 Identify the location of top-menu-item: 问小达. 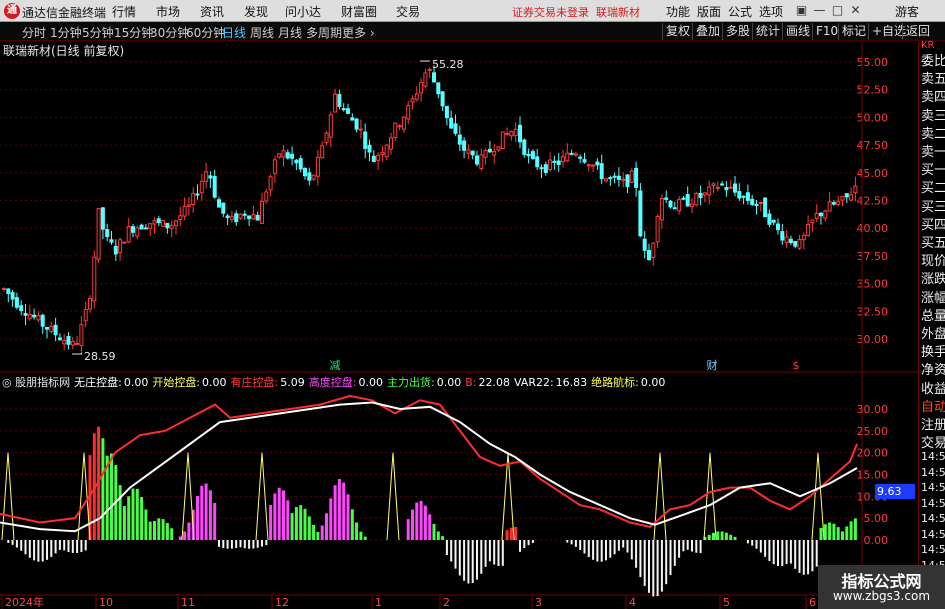
(303, 11).